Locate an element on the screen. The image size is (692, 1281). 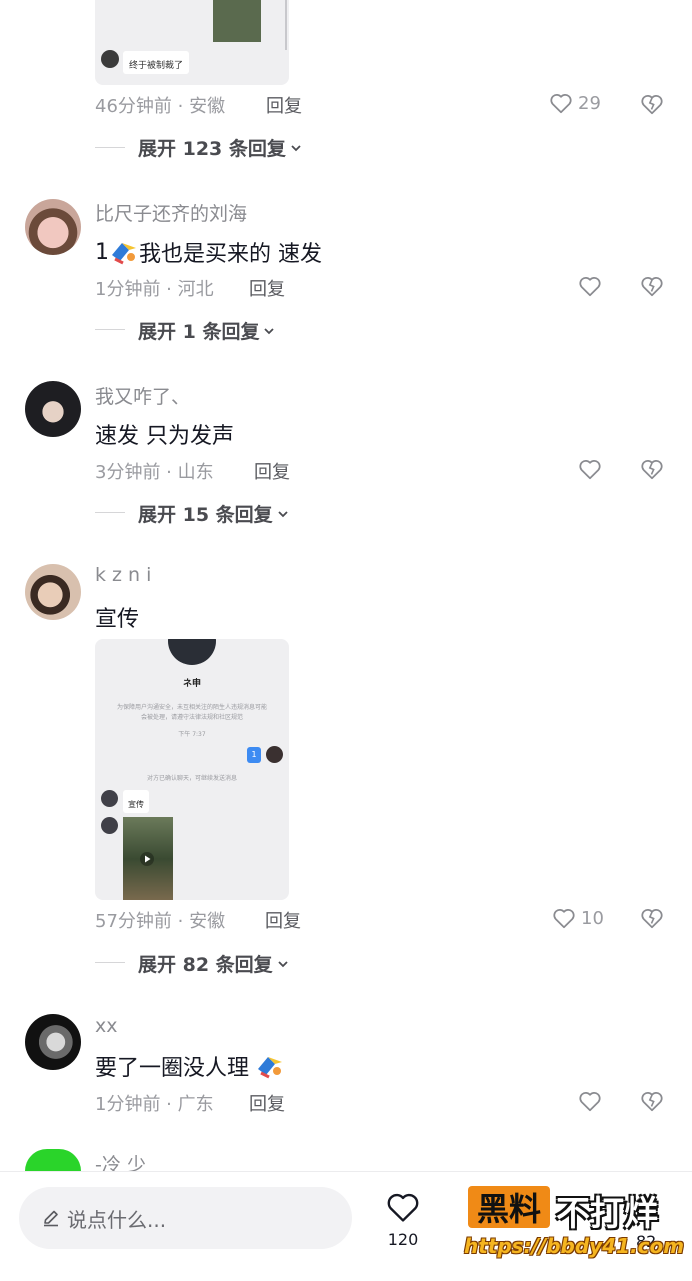
expand-replies-button: 展开 1 条回复 is located at coordinates (207, 330).